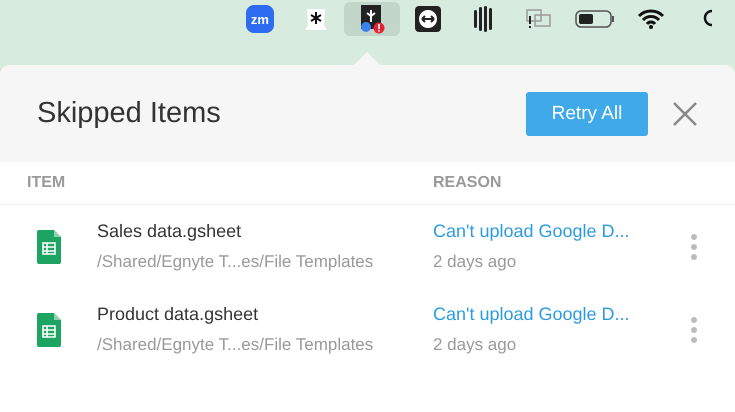 The width and height of the screenshot is (735, 412). What do you see at coordinates (685, 113) in the screenshot?
I see `close-icon` at bounding box center [685, 113].